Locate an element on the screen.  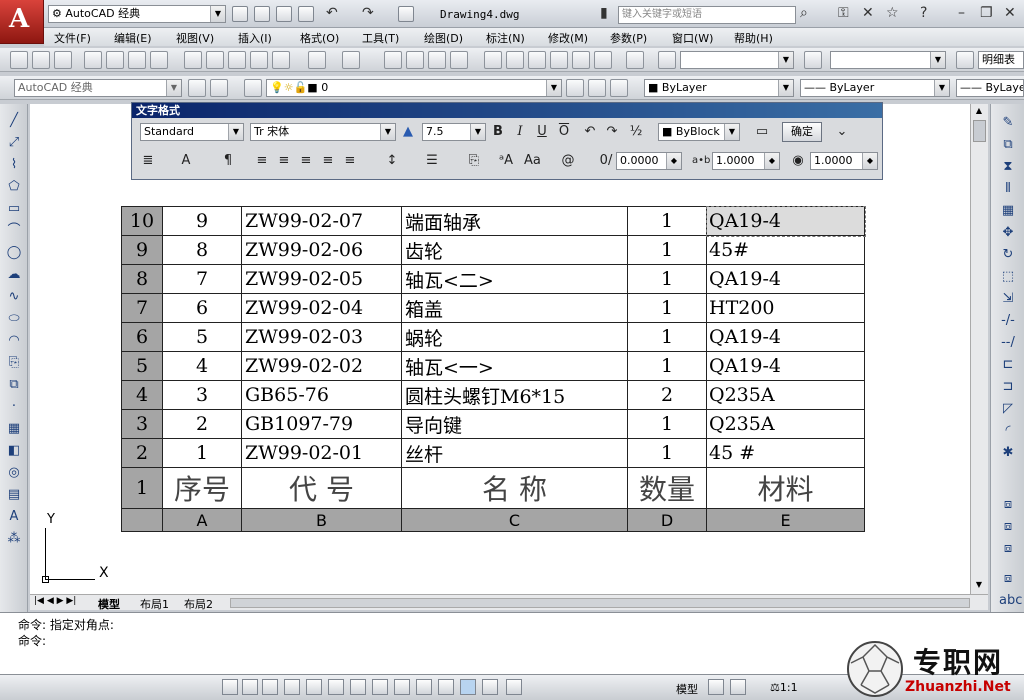
menu-help: 帮助(H) is located at coordinates (753, 38).